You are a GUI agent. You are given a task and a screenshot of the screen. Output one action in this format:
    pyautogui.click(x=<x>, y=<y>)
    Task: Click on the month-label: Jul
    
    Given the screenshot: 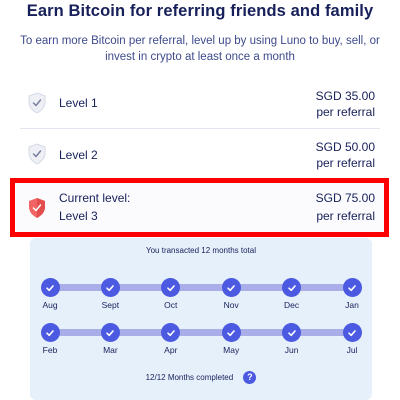 What is the action you would take?
    pyautogui.click(x=352, y=350)
    